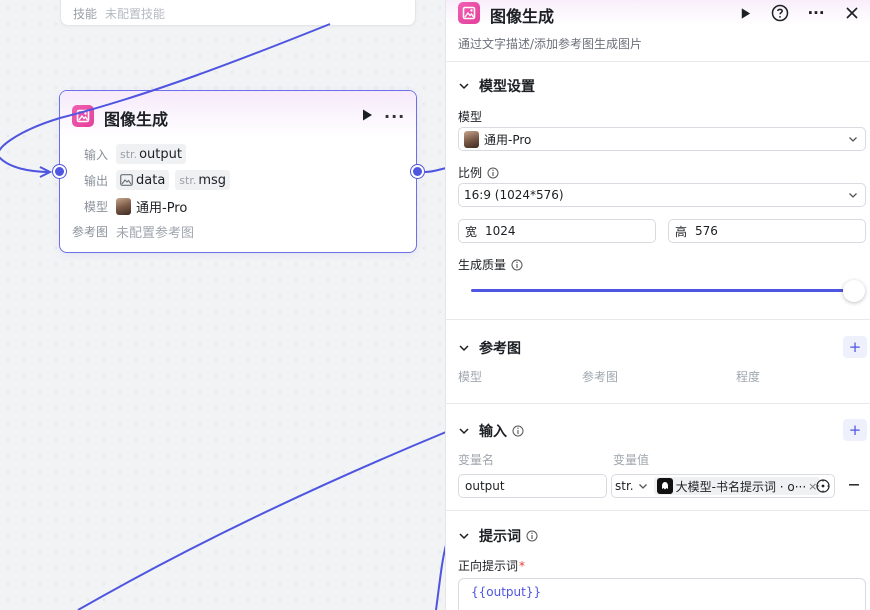  I want to click on ratio-select-value: 16:9 (1024*576), so click(514, 195).